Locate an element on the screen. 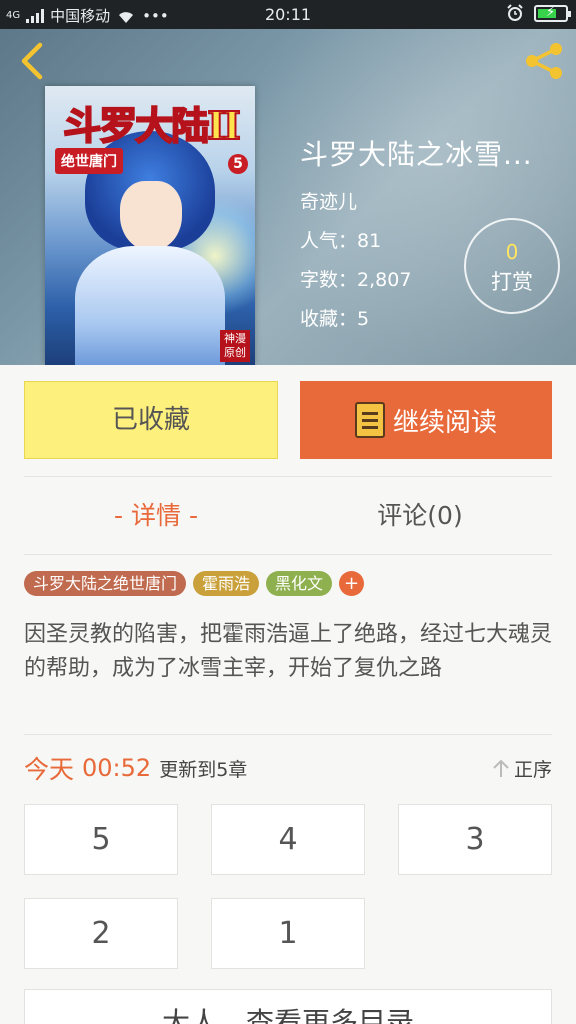 The height and width of the screenshot is (1024, 576). cover-character-body is located at coordinates (150, 305).